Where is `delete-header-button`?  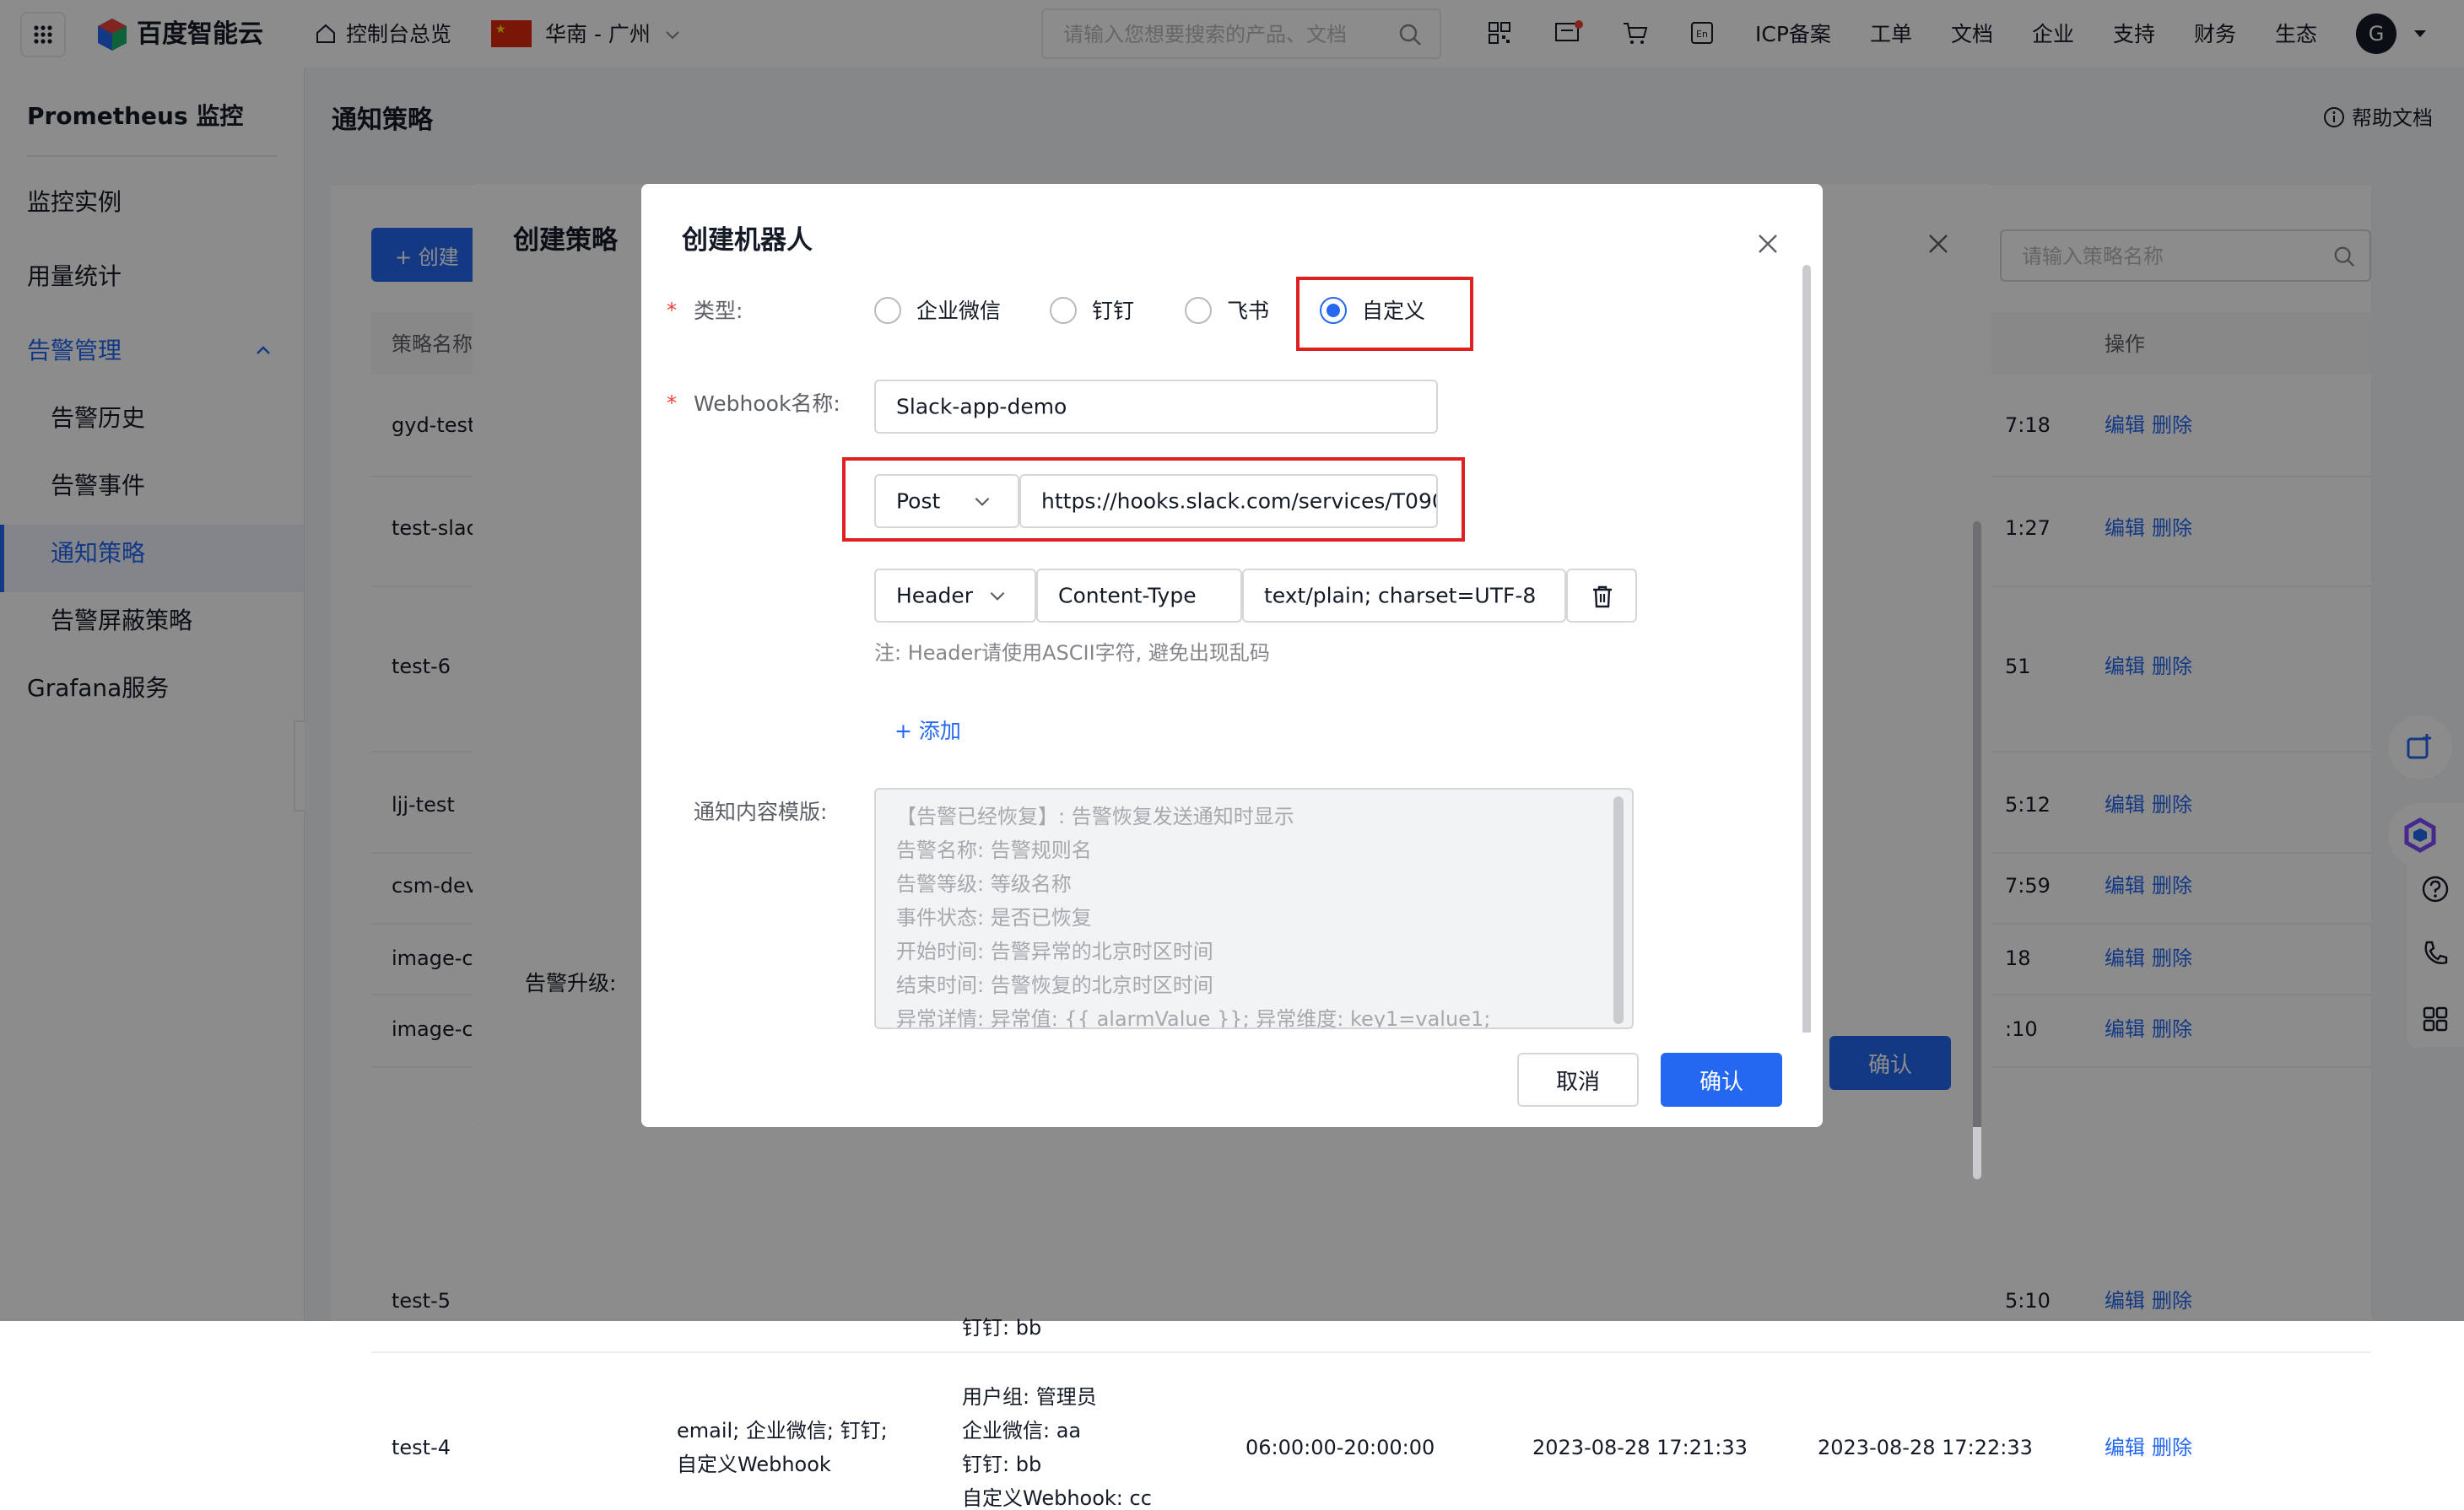 delete-header-button is located at coordinates (1601, 596).